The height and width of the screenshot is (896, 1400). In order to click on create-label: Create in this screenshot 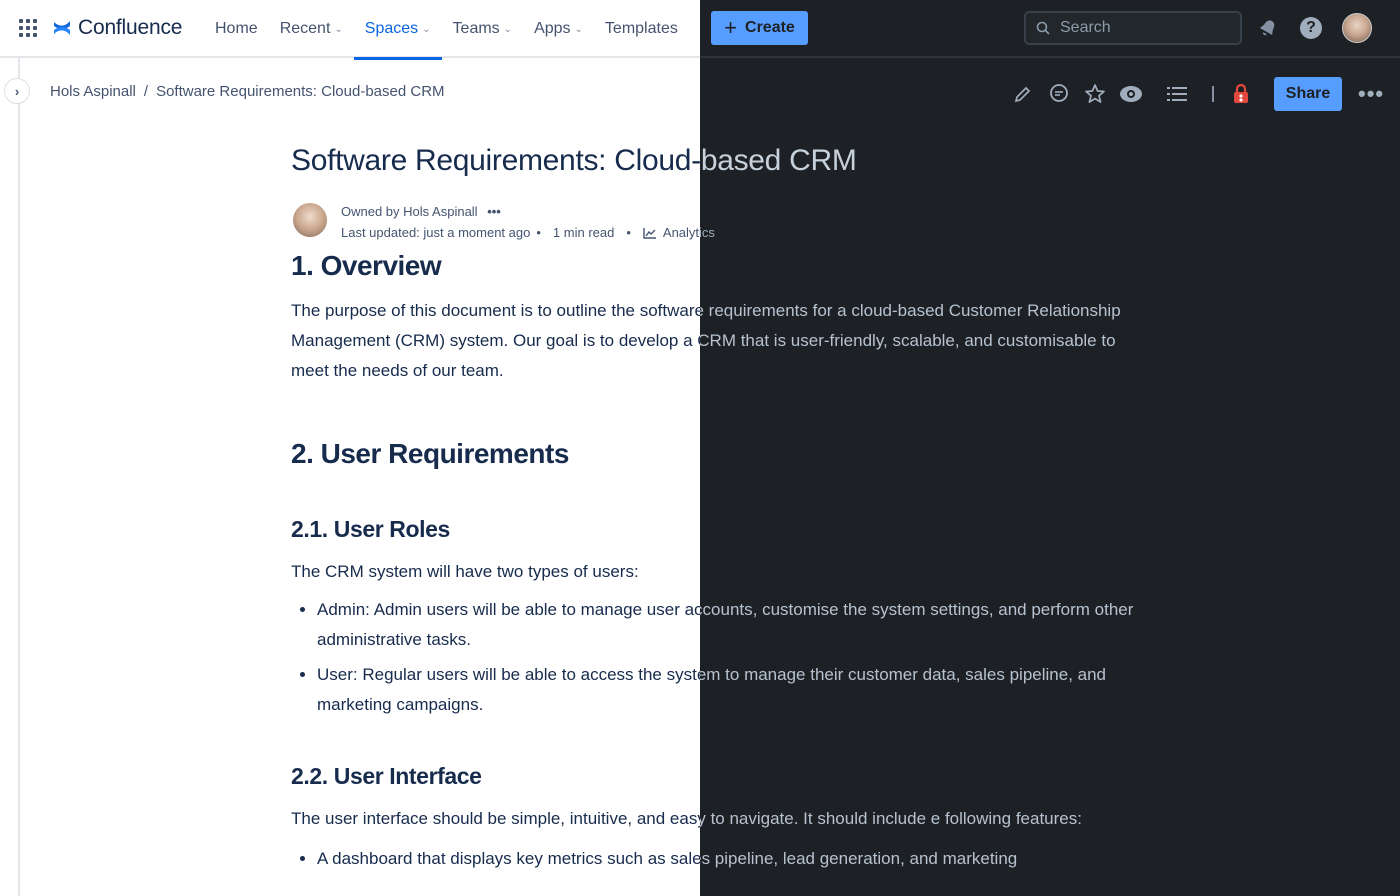, I will do `click(770, 27)`.